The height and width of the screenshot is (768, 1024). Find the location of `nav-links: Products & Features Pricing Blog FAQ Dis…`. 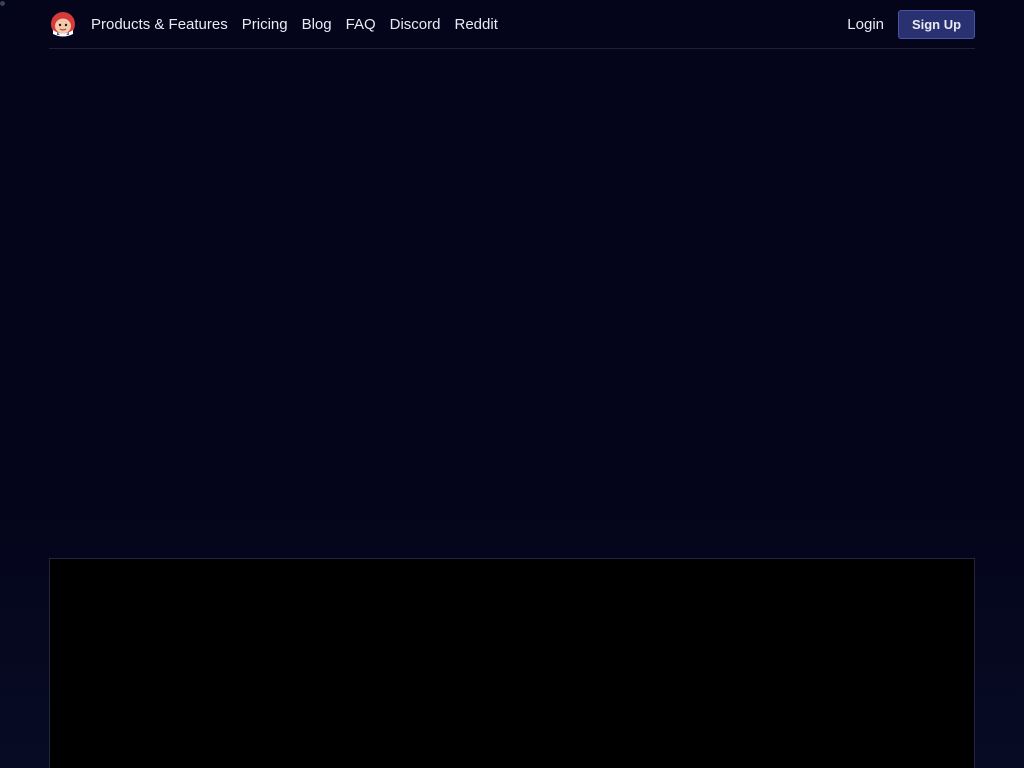

nav-links: Products & Features Pricing Blog FAQ Dis… is located at coordinates (301, 24).